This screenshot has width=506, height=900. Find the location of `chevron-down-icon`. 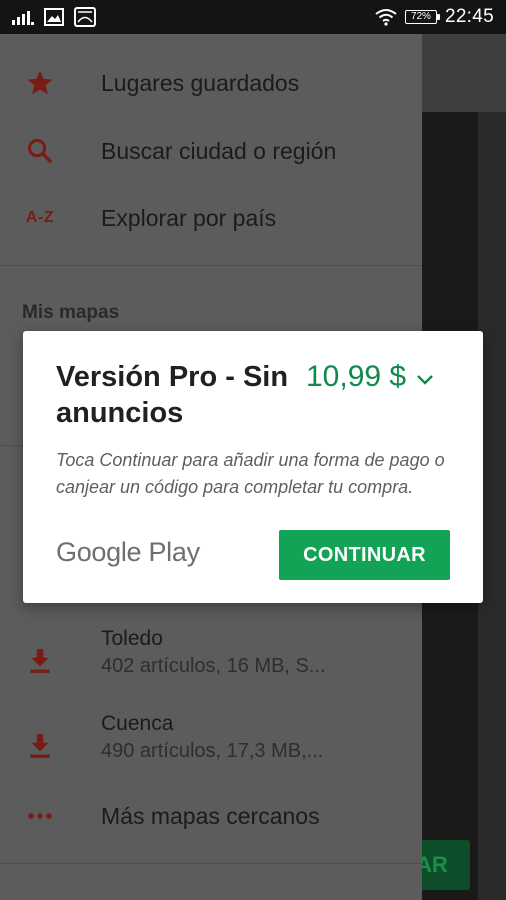

chevron-down-icon is located at coordinates (425, 377).